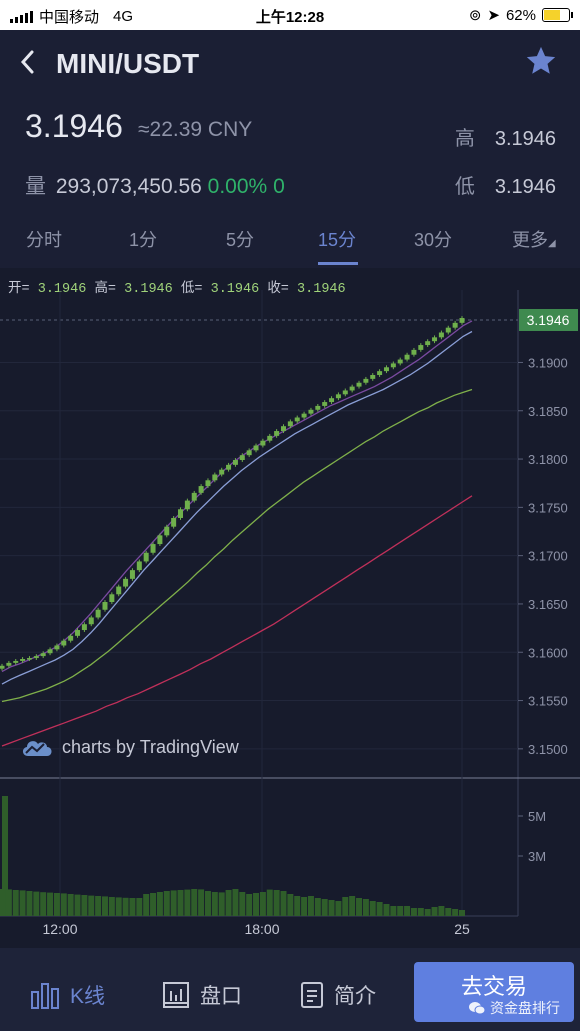 The height and width of the screenshot is (1031, 580). I want to click on interval-tabs: 分时 1分 5分 15分 30分 更多◢, so click(290, 240).